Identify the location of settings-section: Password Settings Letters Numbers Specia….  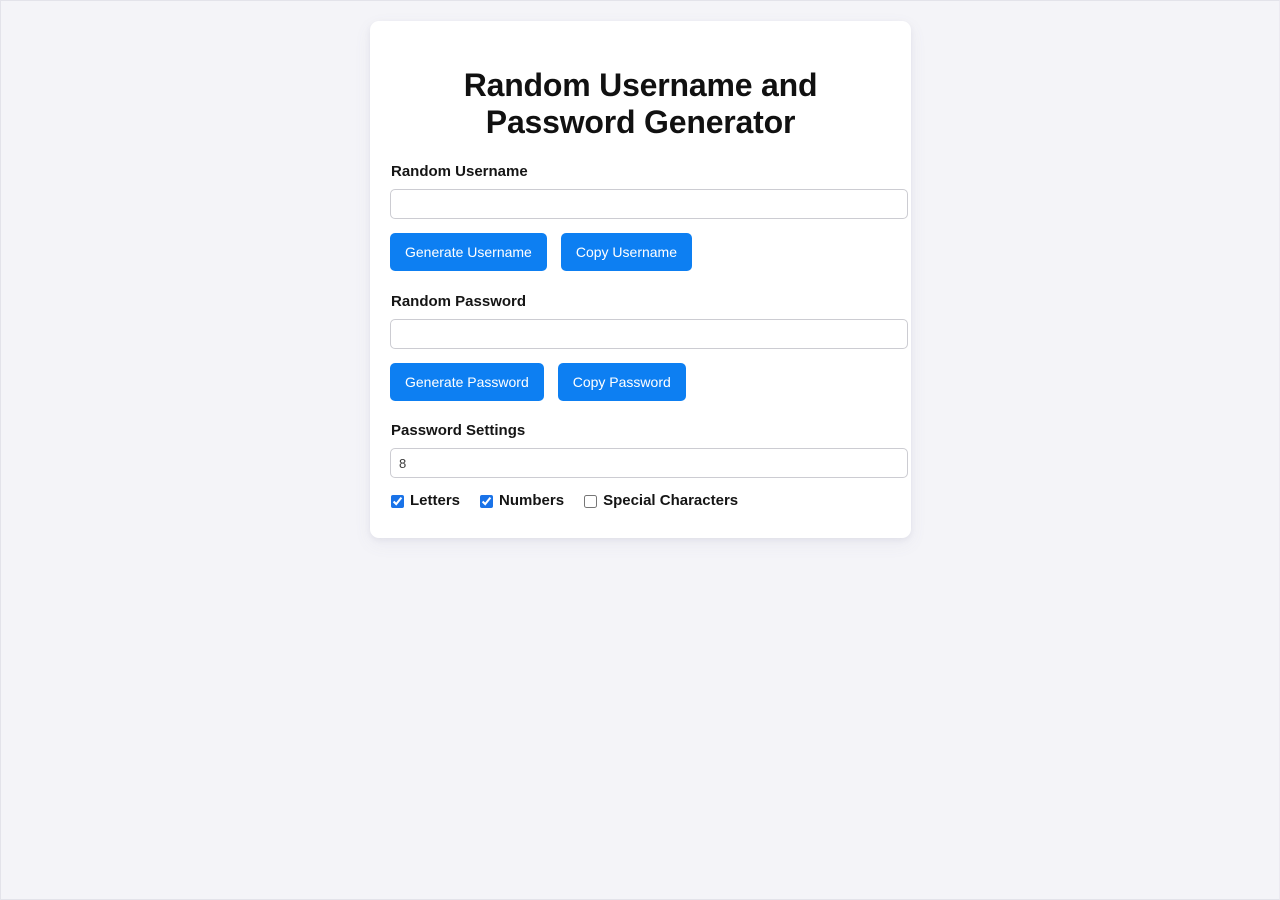
(649, 466).